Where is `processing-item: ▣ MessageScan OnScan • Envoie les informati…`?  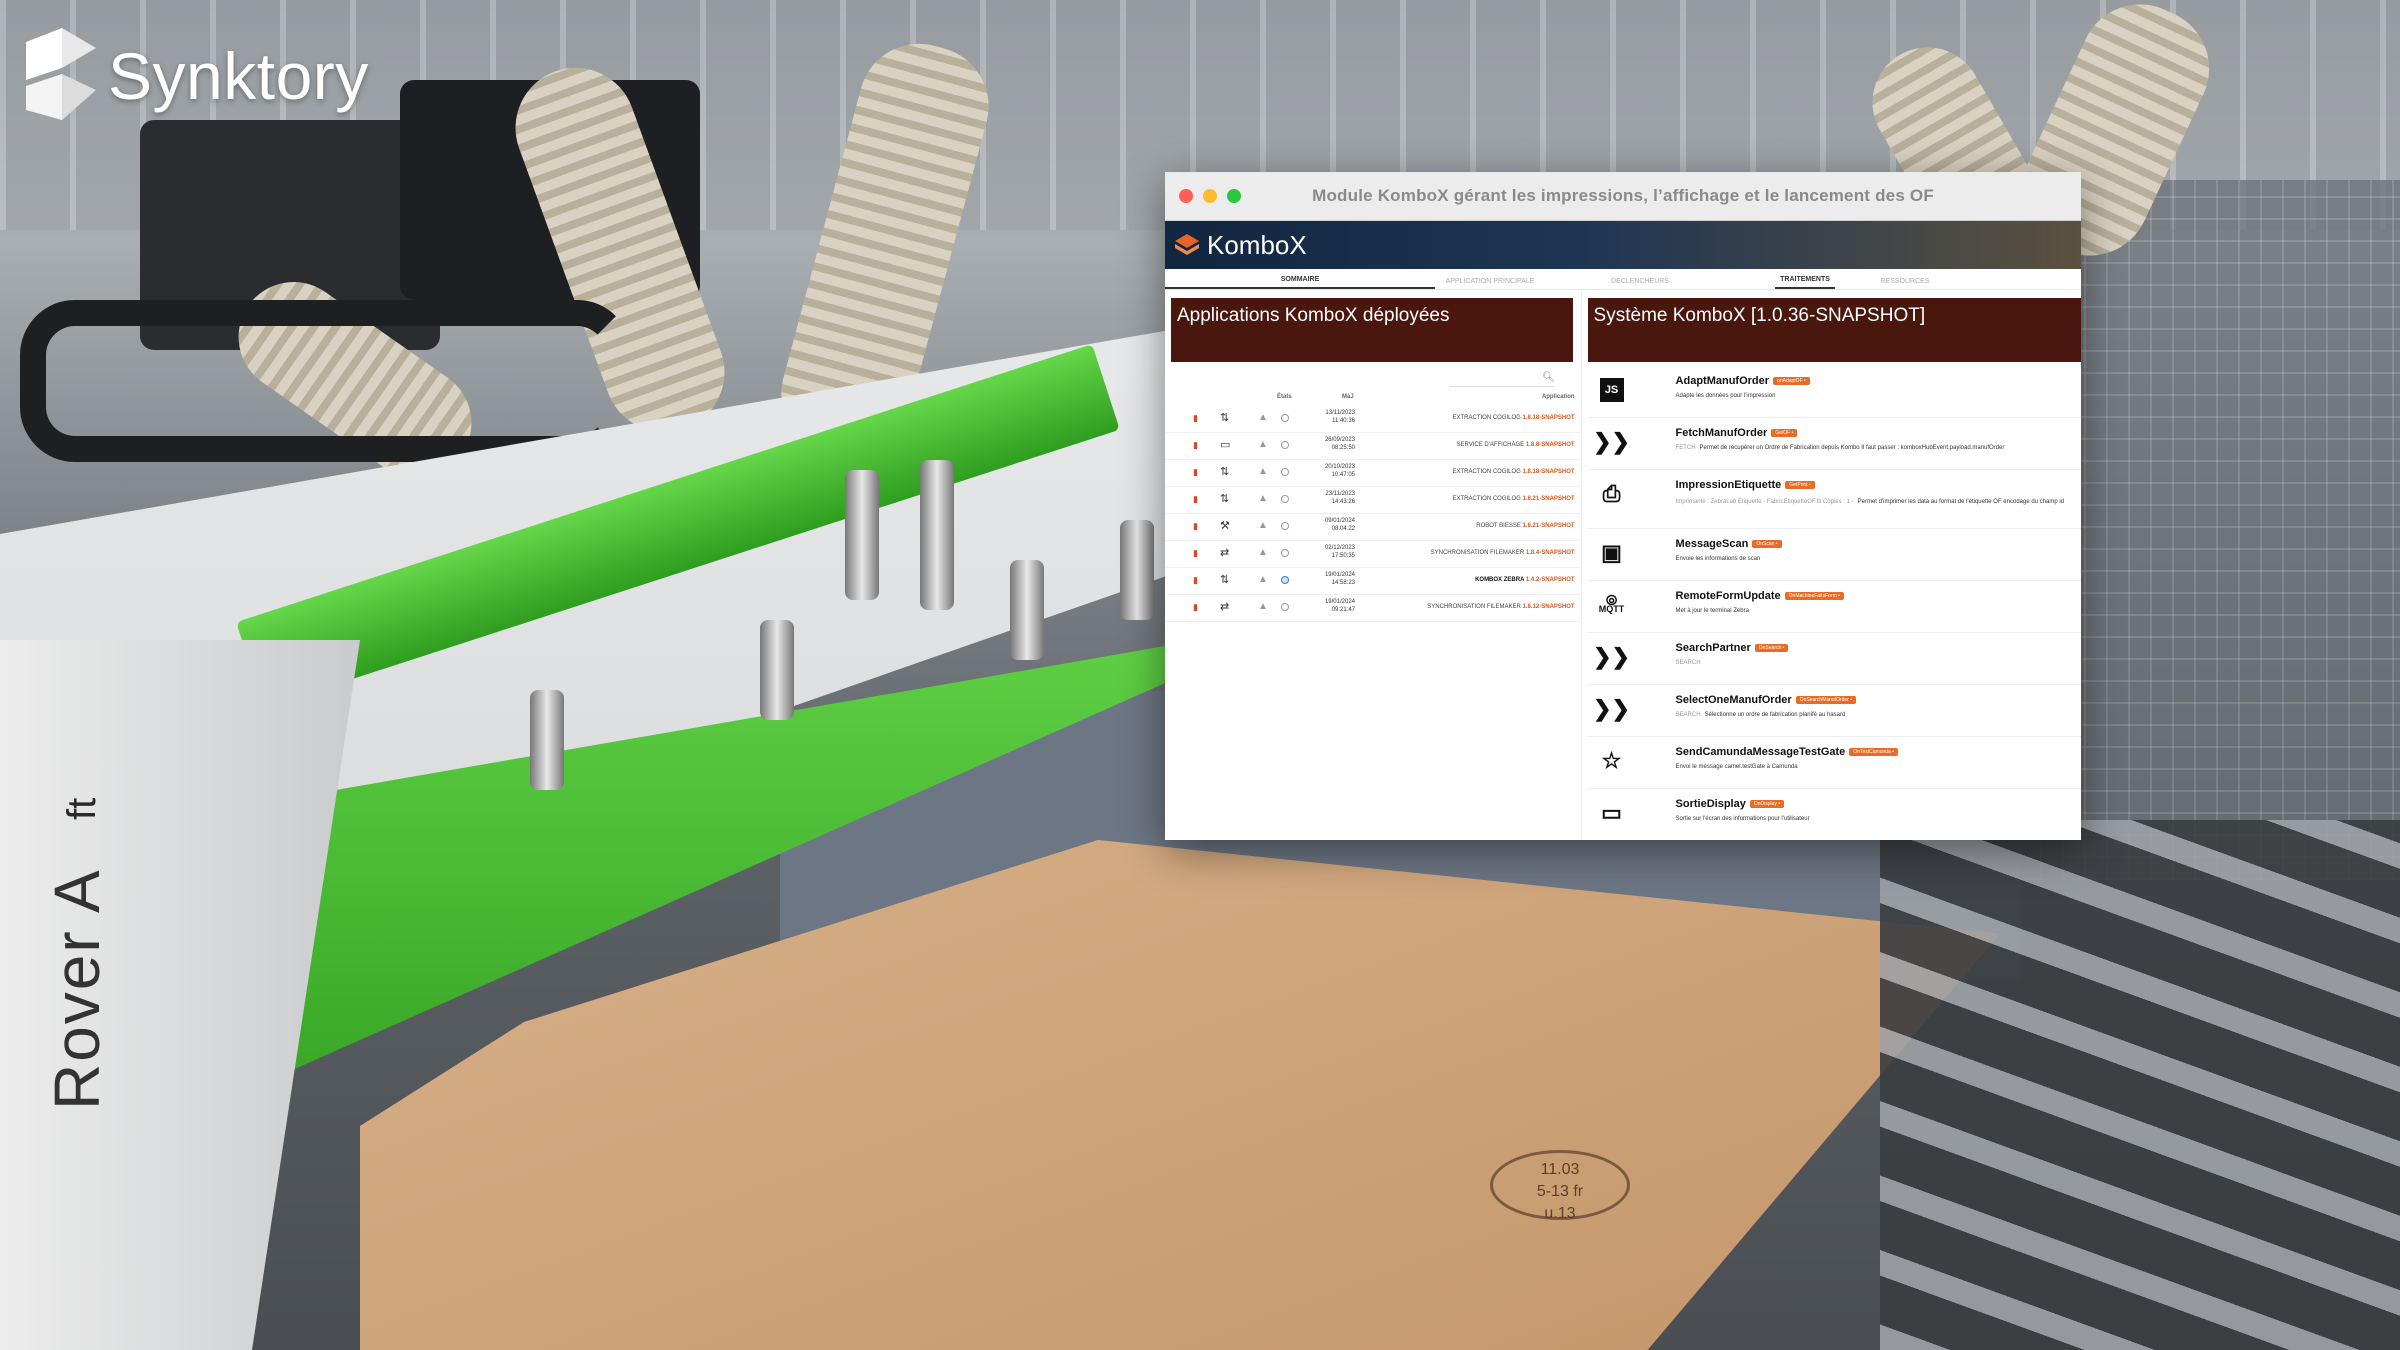
processing-item: ▣ MessageScan OnScan • Envoie les informati… is located at coordinates (1834, 555).